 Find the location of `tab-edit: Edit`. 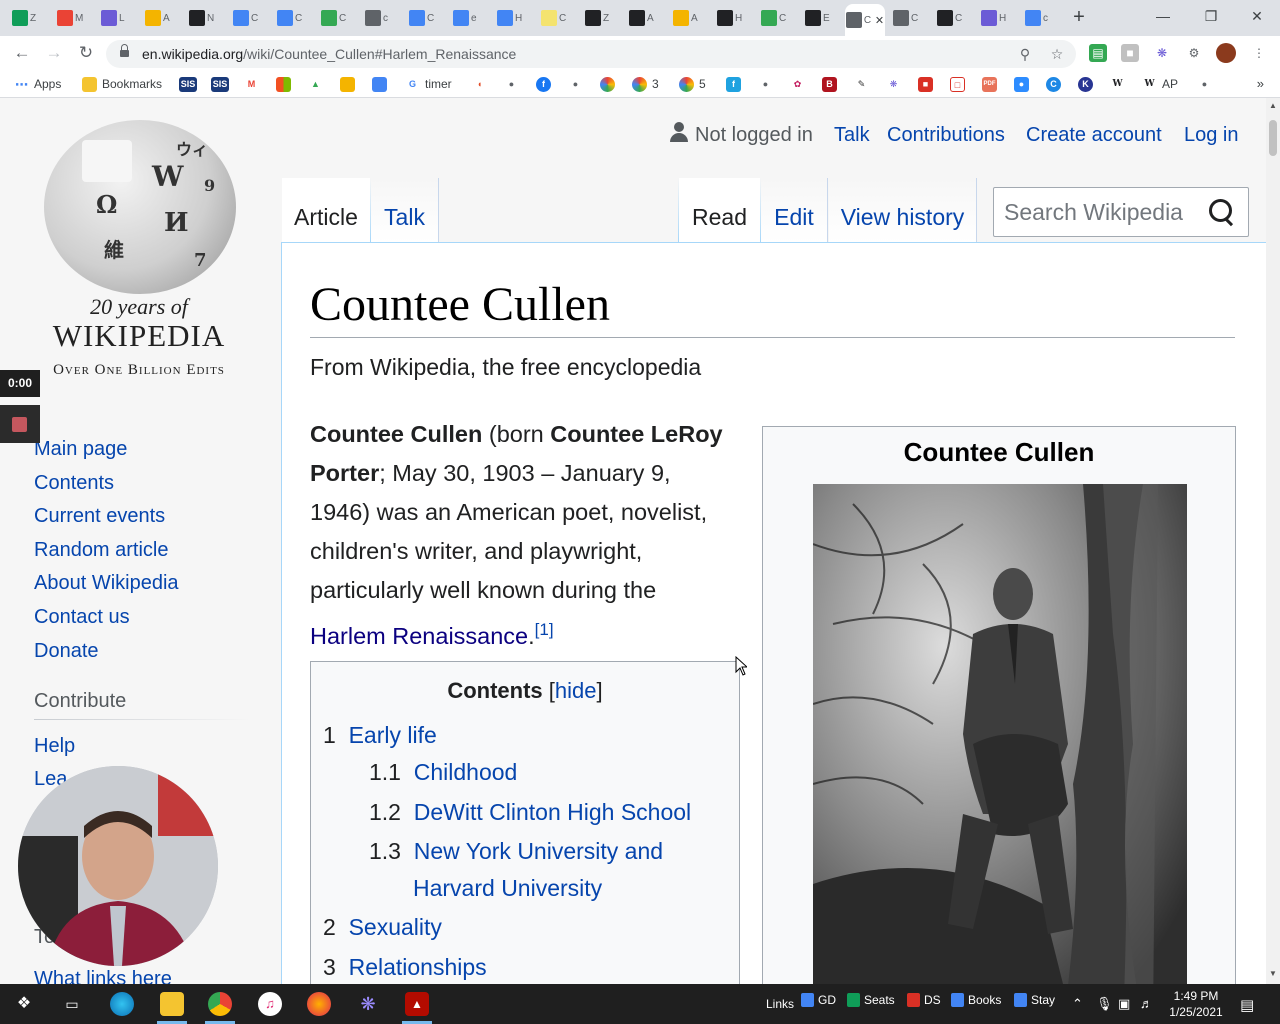

tab-edit: Edit is located at coordinates (794, 210).